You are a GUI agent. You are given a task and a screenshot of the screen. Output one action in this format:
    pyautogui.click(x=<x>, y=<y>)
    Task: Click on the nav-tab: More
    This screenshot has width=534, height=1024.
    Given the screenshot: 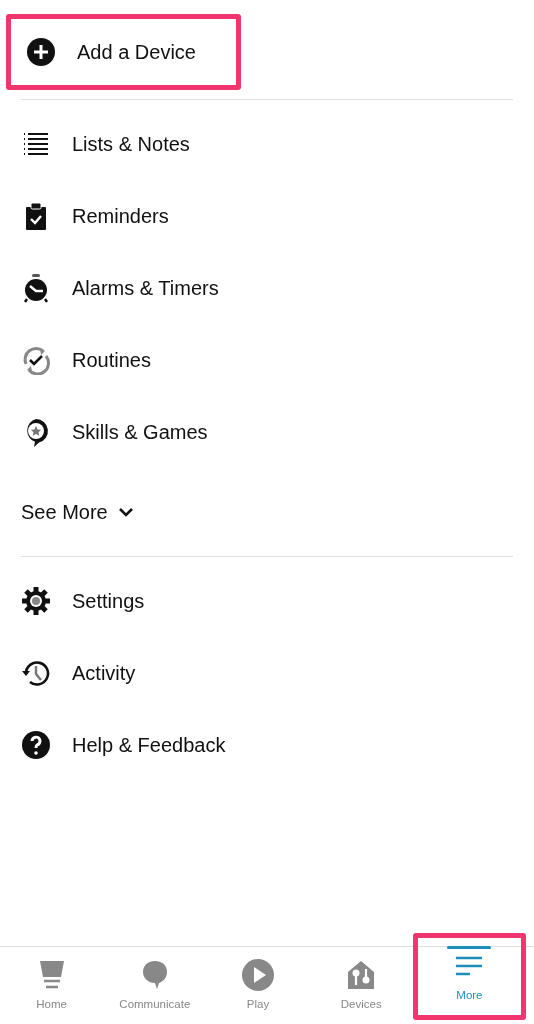 What is the action you would take?
    pyautogui.click(x=469, y=976)
    